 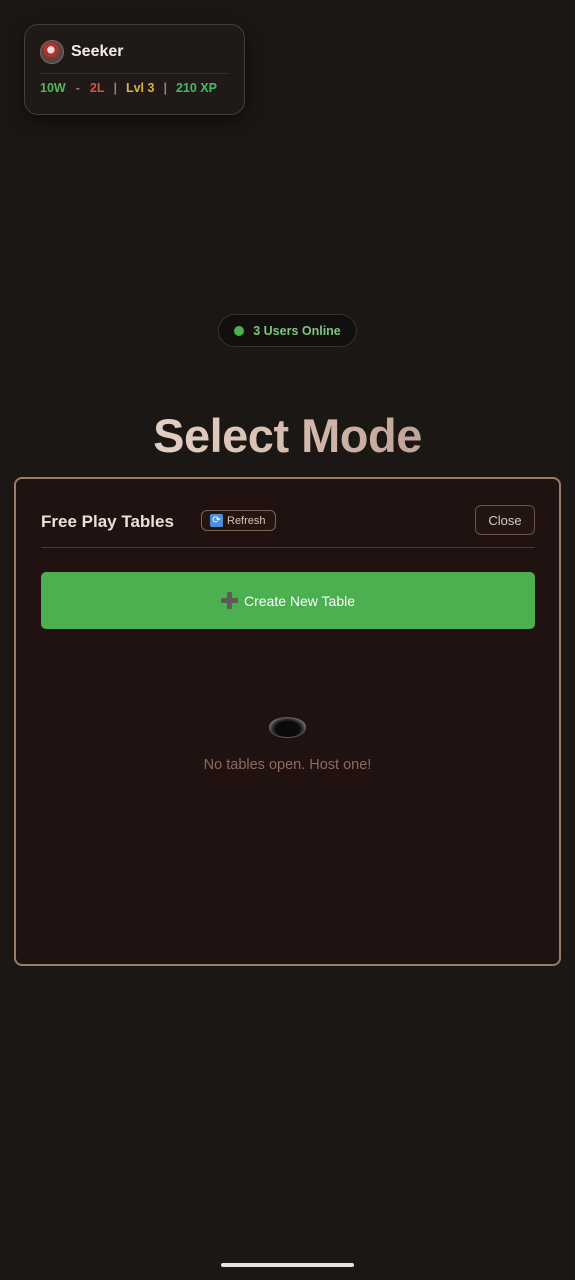 What do you see at coordinates (297, 330) in the screenshot?
I see `online-count: 3 Users Online` at bounding box center [297, 330].